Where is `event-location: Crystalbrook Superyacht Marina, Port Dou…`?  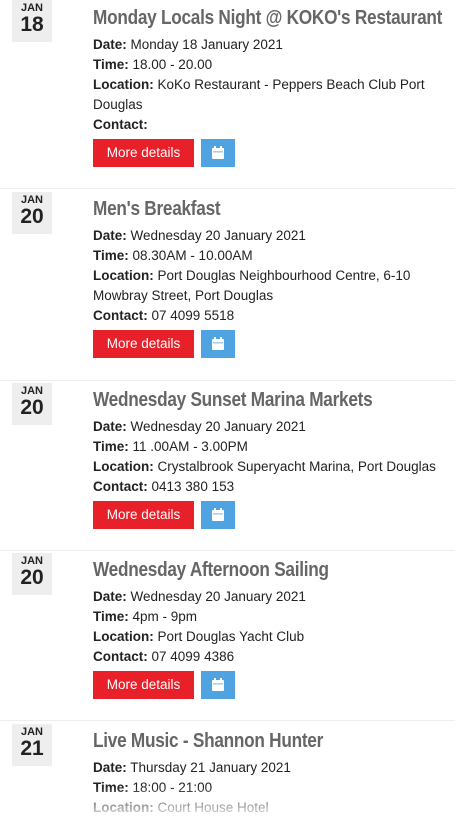 event-location: Crystalbrook Superyacht Marina, Port Dou… is located at coordinates (296, 466).